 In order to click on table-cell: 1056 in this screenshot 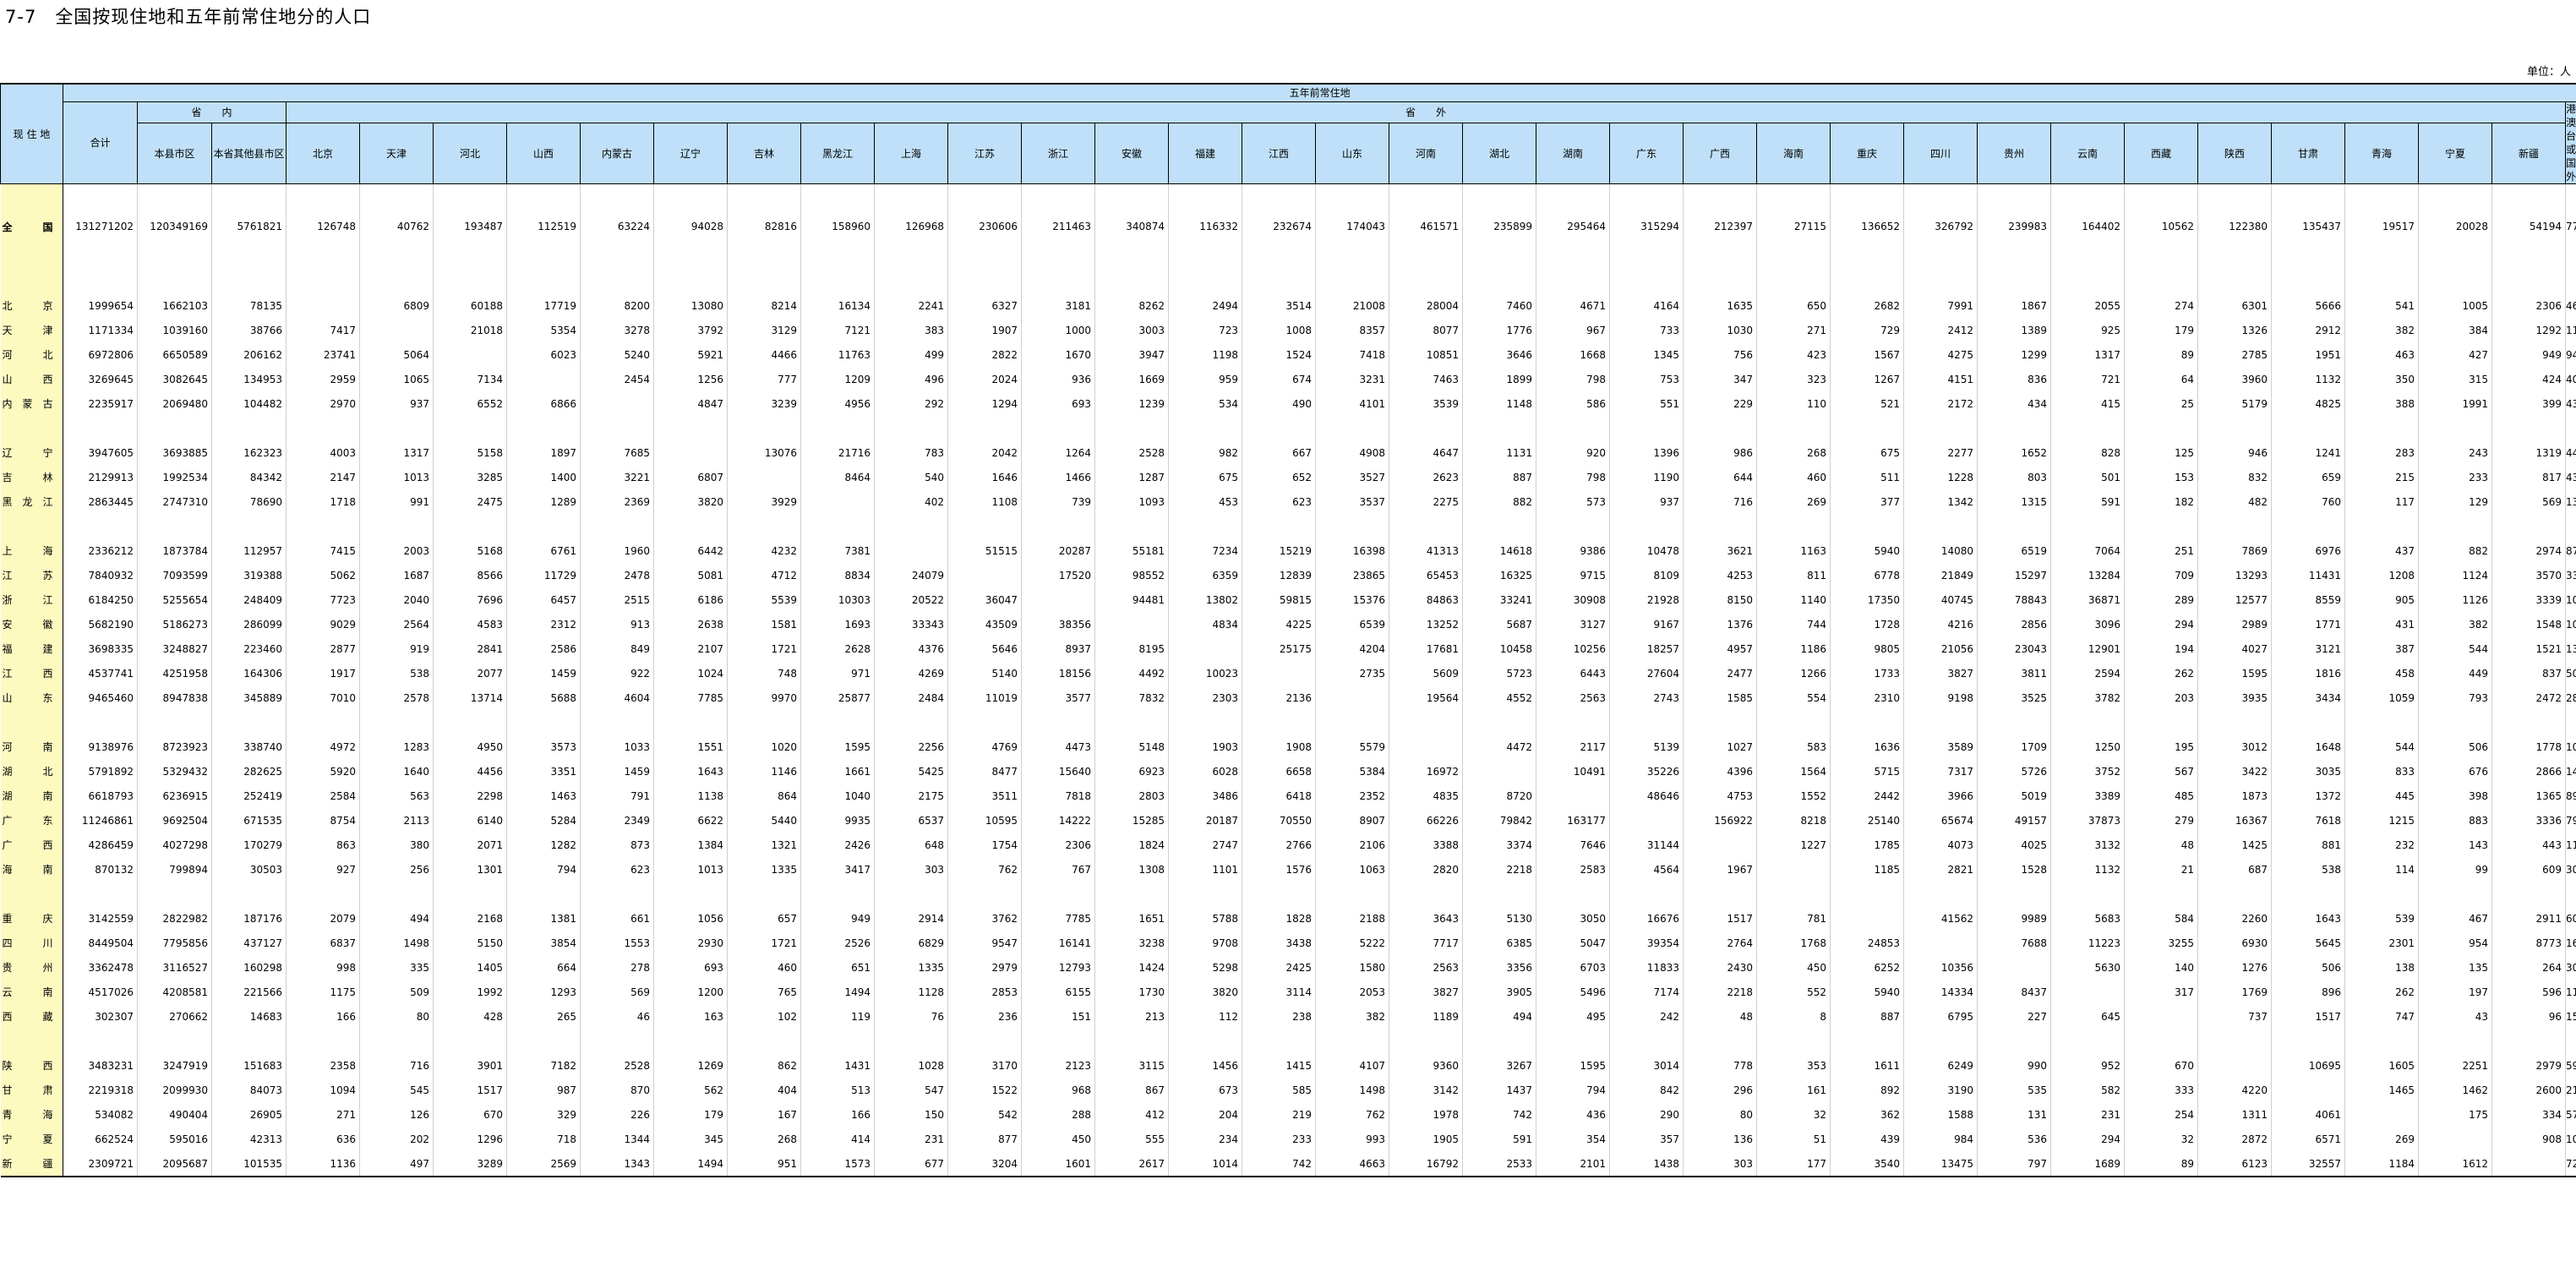, I will do `click(690, 919)`.